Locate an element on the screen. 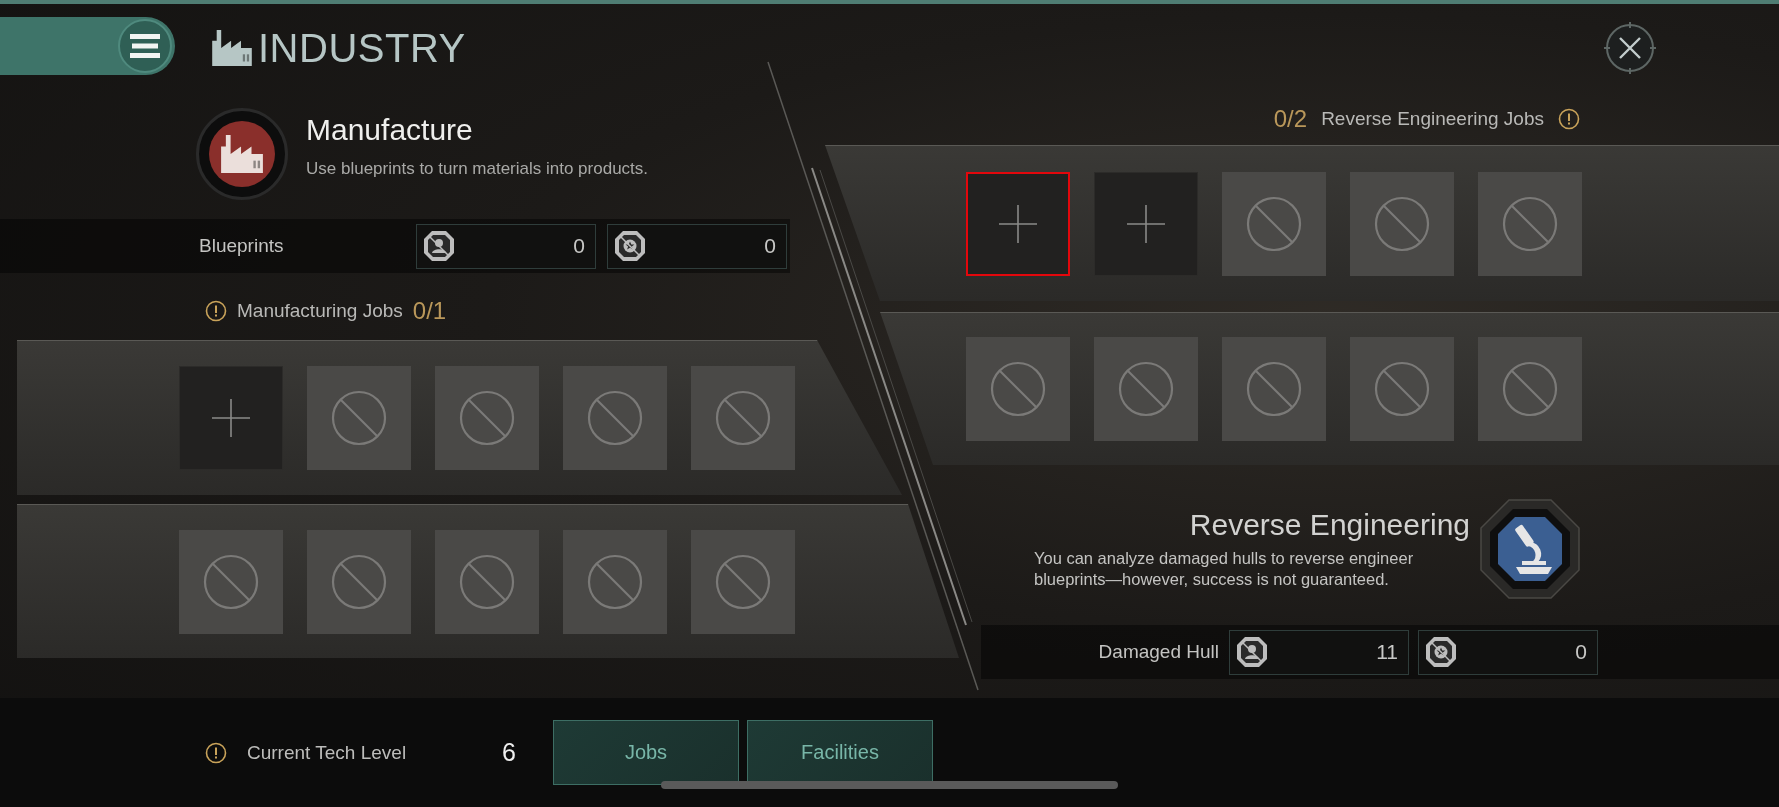 The height and width of the screenshot is (807, 1779). menu-button is located at coordinates (145, 46).